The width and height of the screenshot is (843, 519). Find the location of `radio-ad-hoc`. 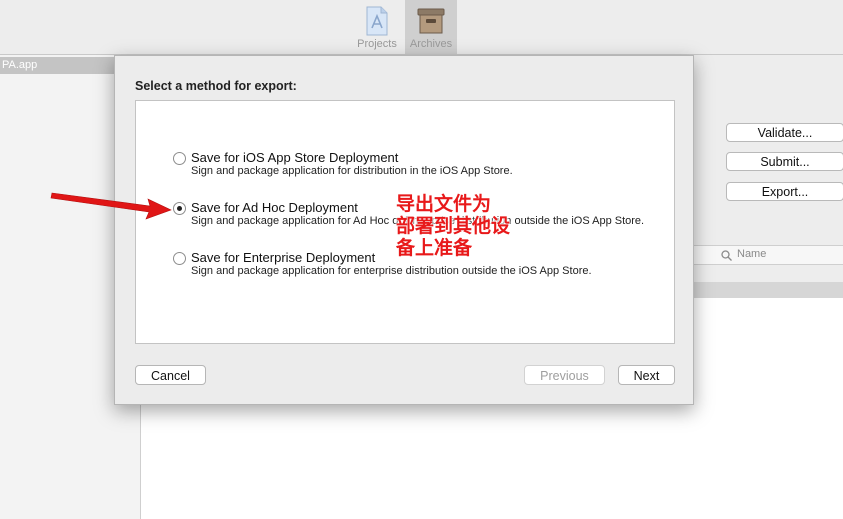

radio-ad-hoc is located at coordinates (179, 208).